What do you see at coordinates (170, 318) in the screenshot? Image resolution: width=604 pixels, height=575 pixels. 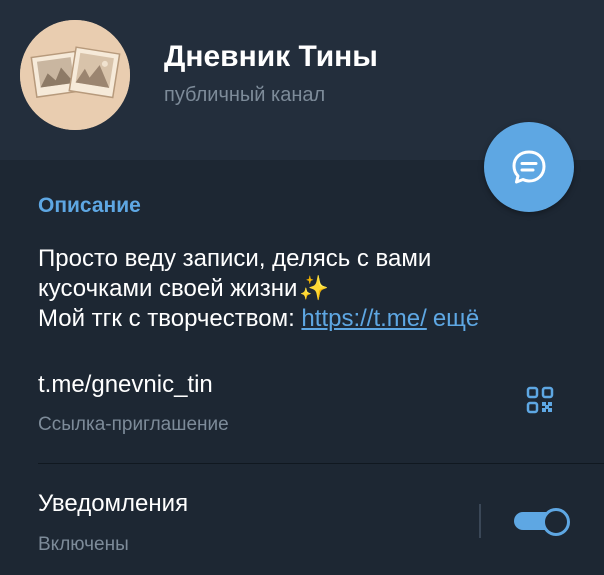 I see `description-line-3-prefix: Мой тгк с творчеством:` at bounding box center [170, 318].